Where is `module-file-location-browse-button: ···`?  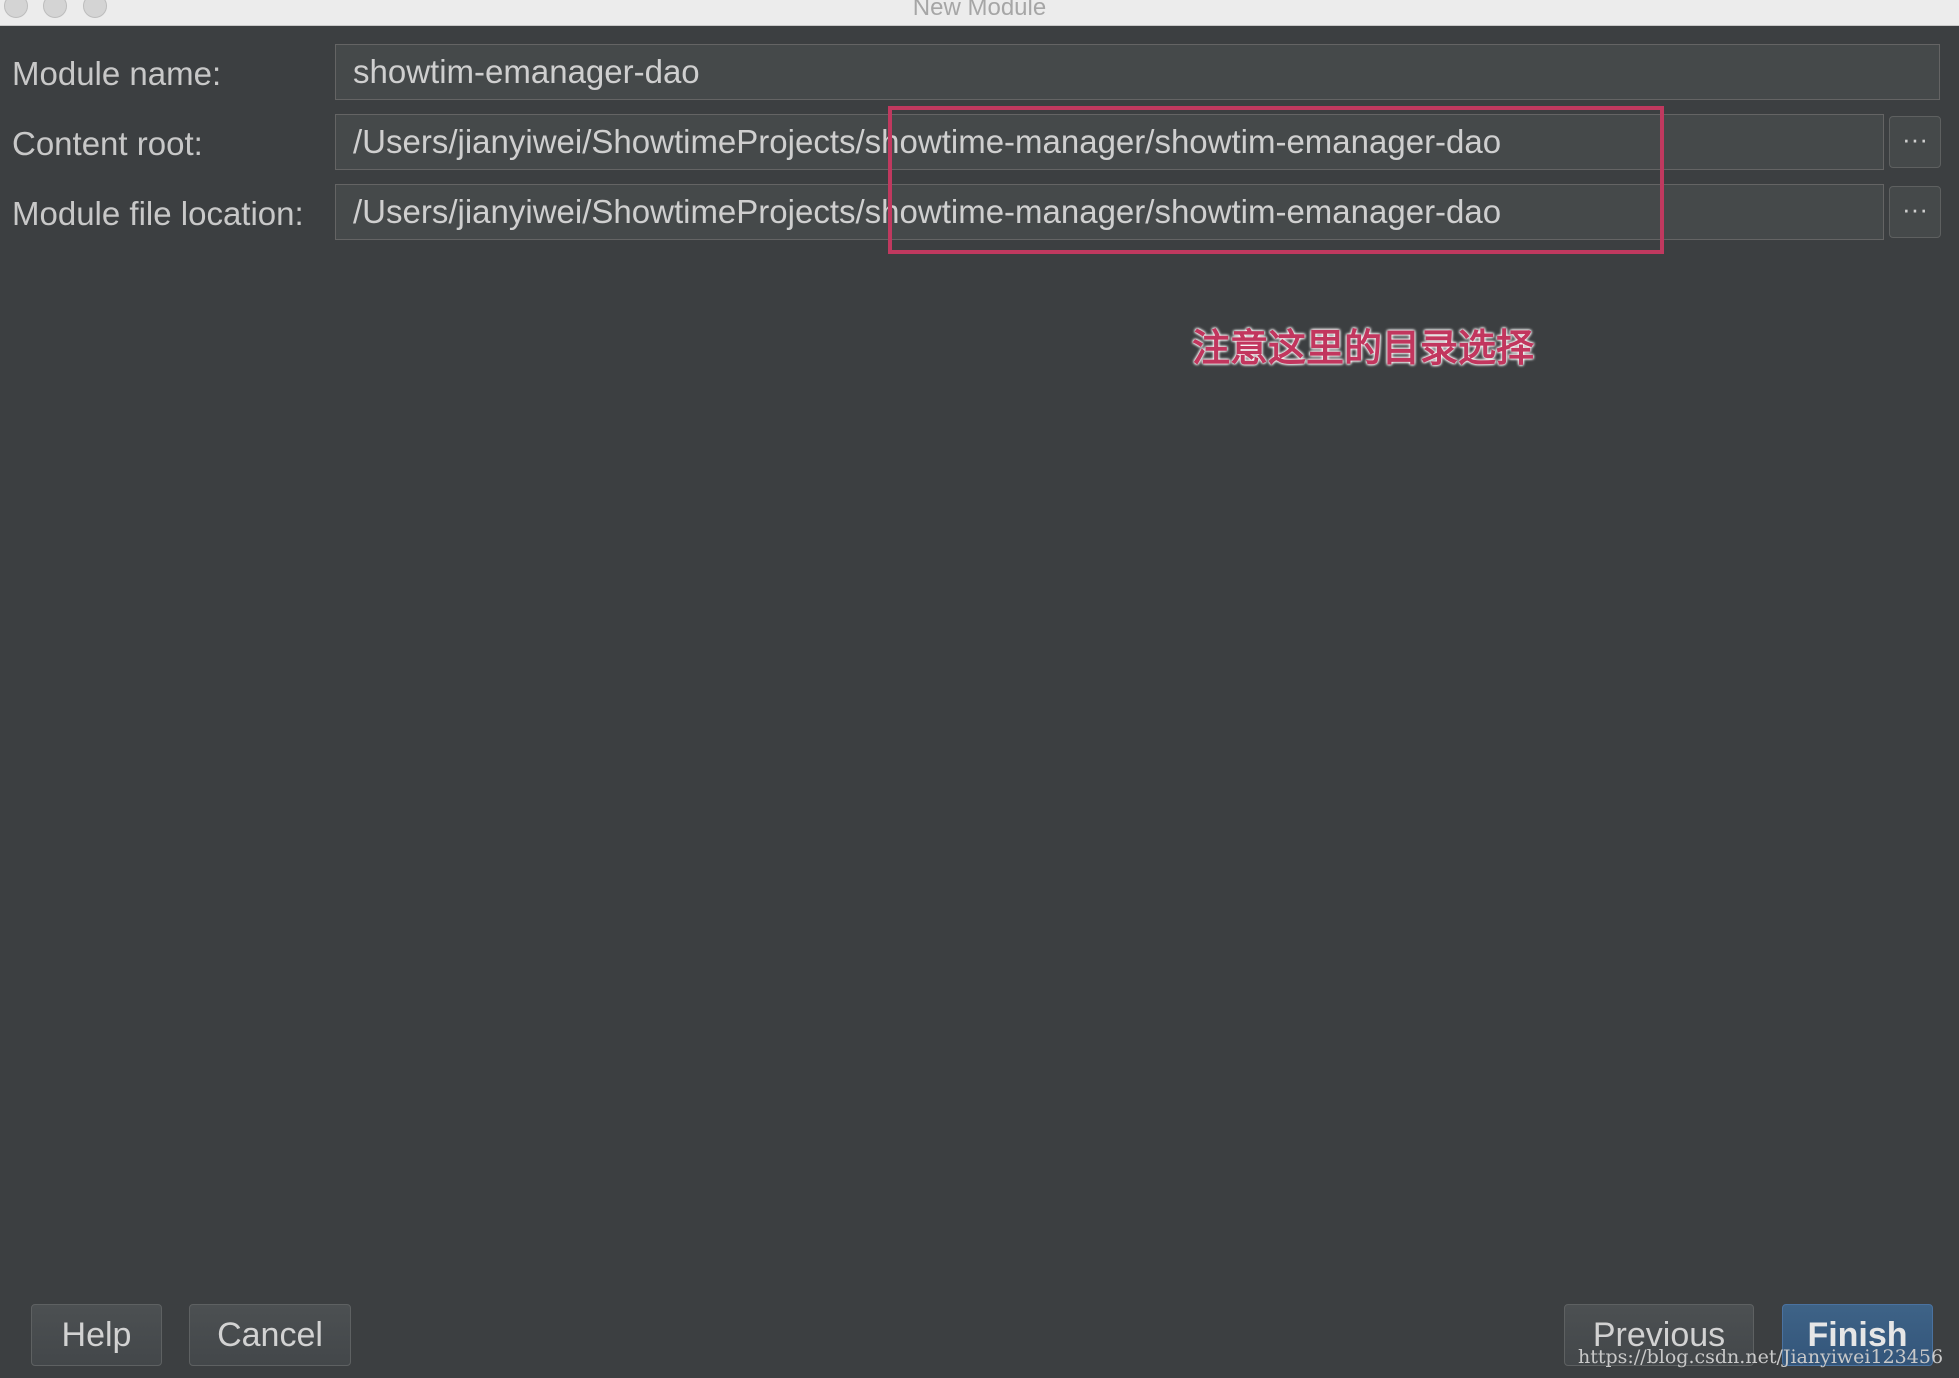 module-file-location-browse-button: ··· is located at coordinates (1915, 212).